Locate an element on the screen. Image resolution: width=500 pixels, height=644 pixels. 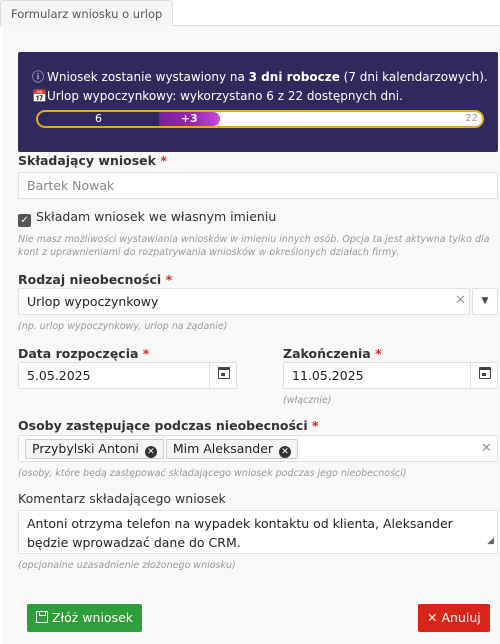
progress-total-label: 22 is located at coordinates (471, 118).